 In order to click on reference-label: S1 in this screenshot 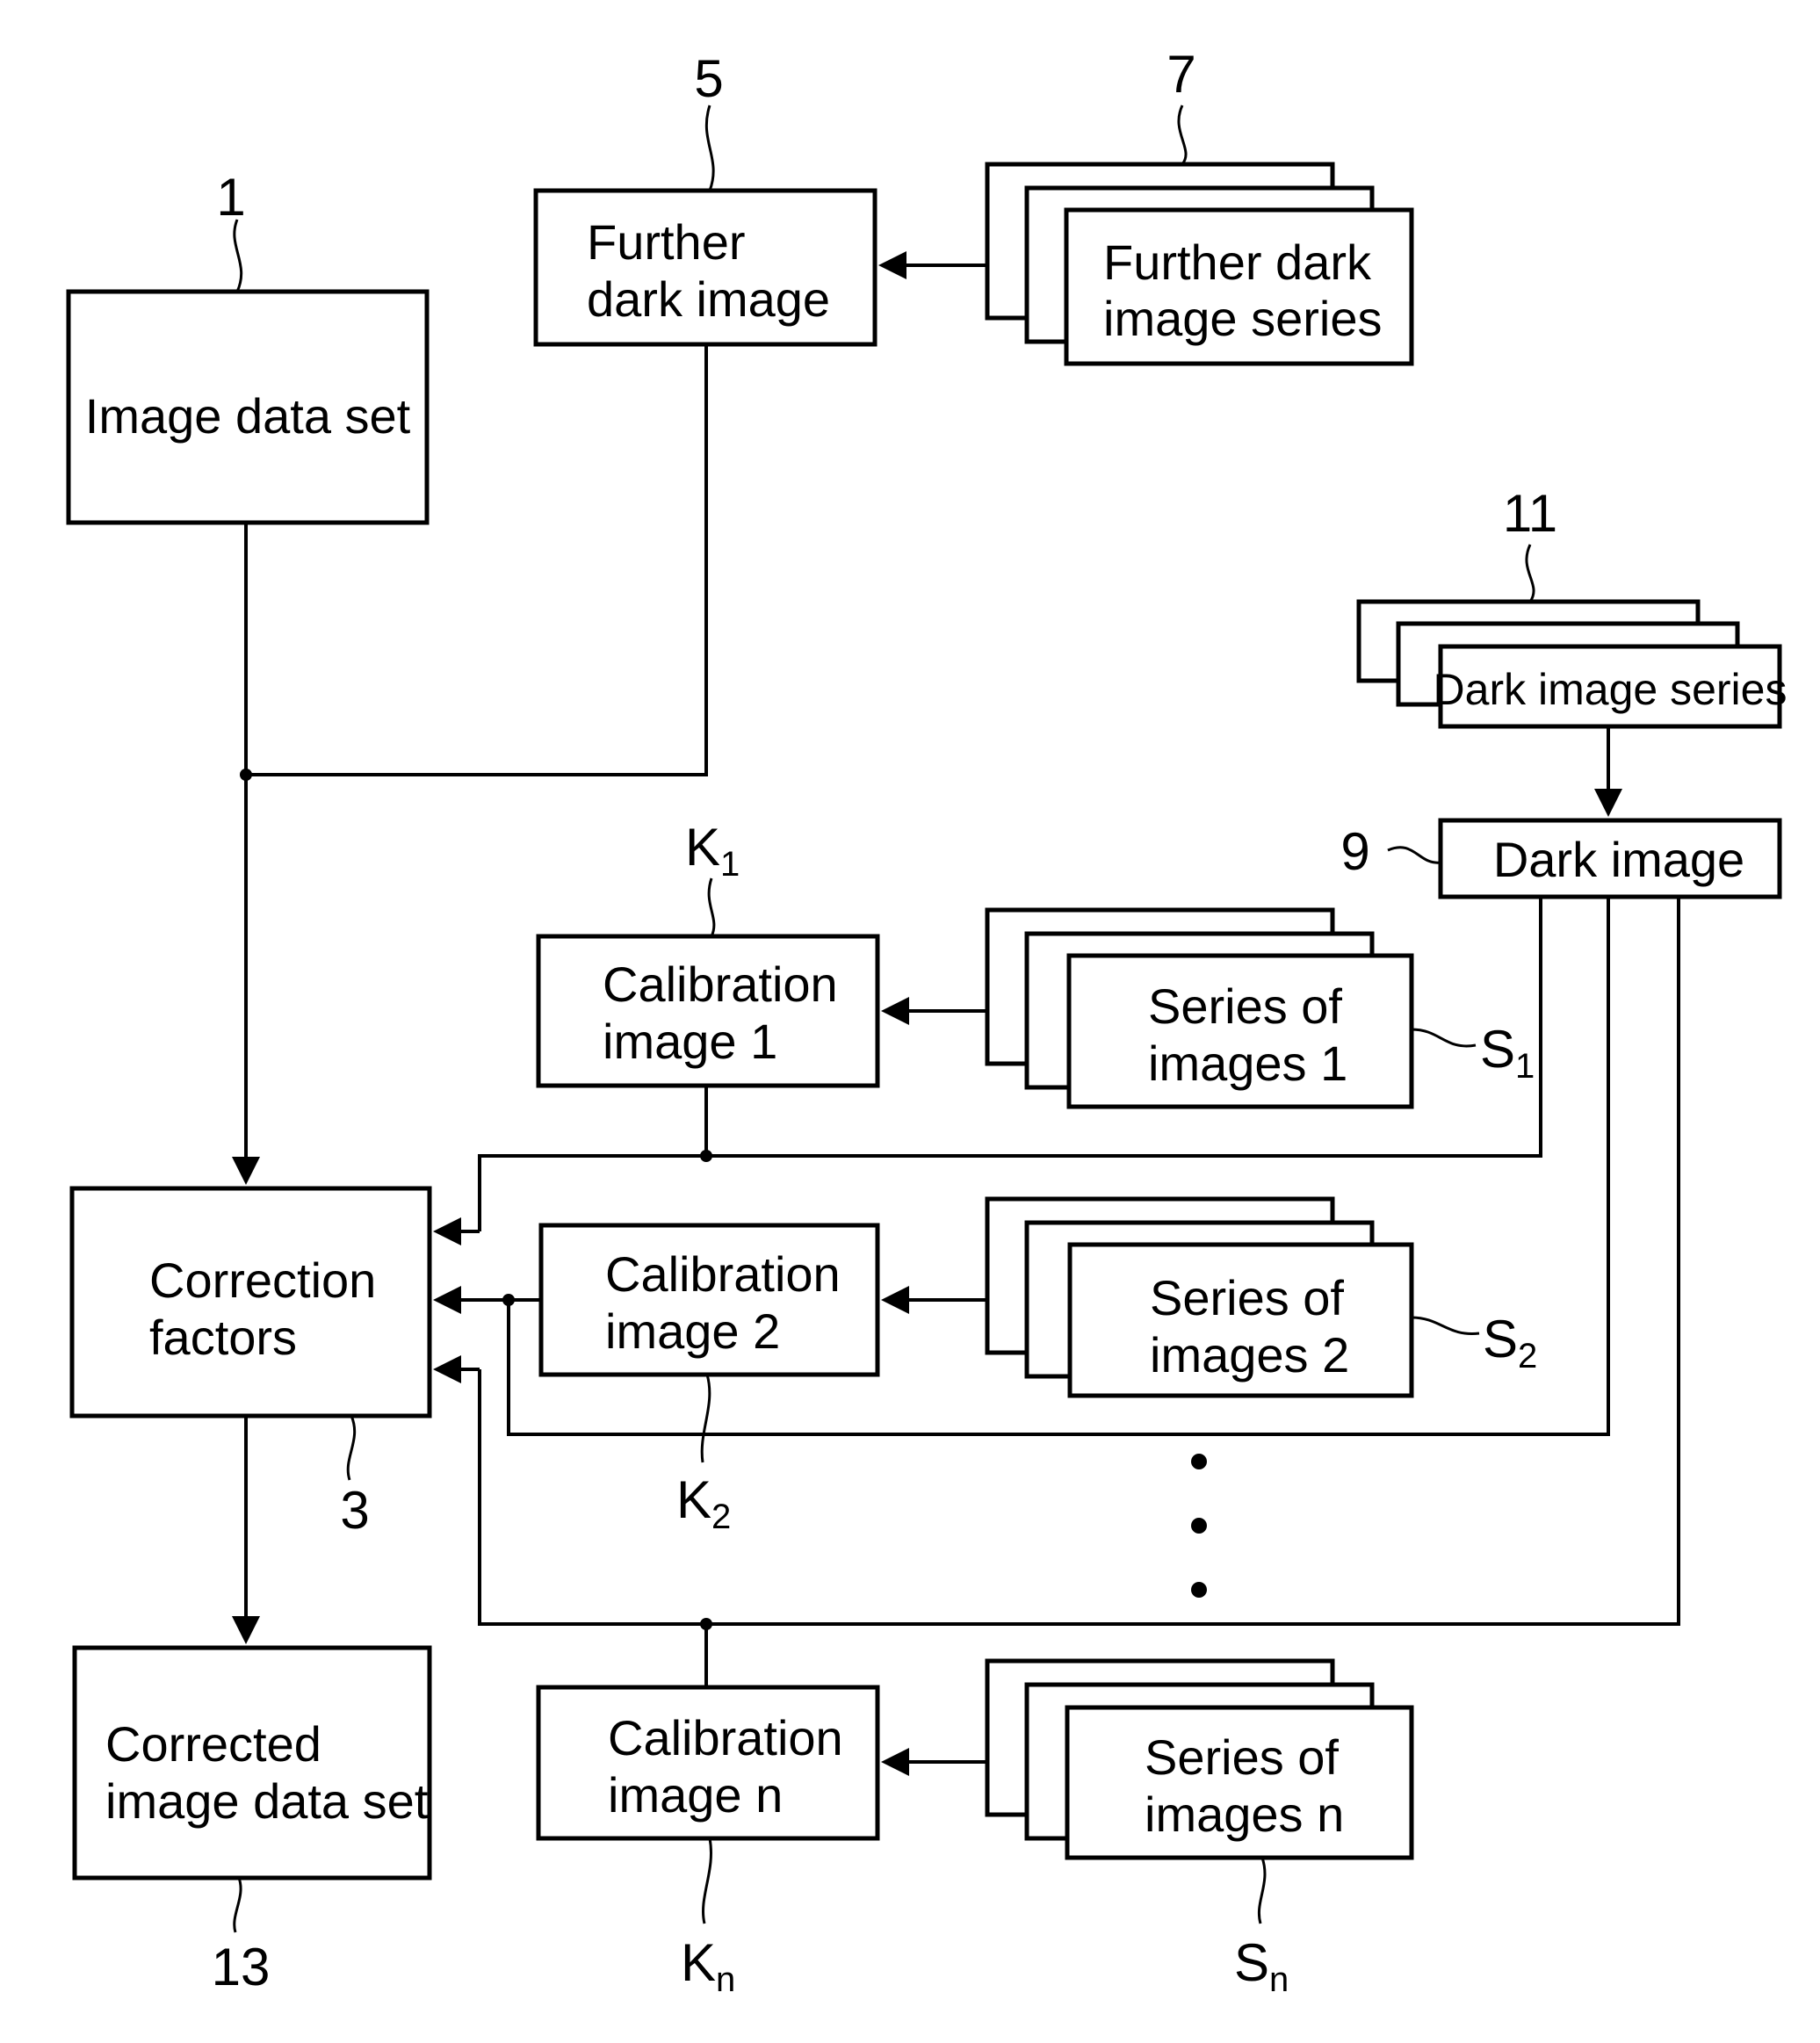, I will do `click(1507, 1053)`.